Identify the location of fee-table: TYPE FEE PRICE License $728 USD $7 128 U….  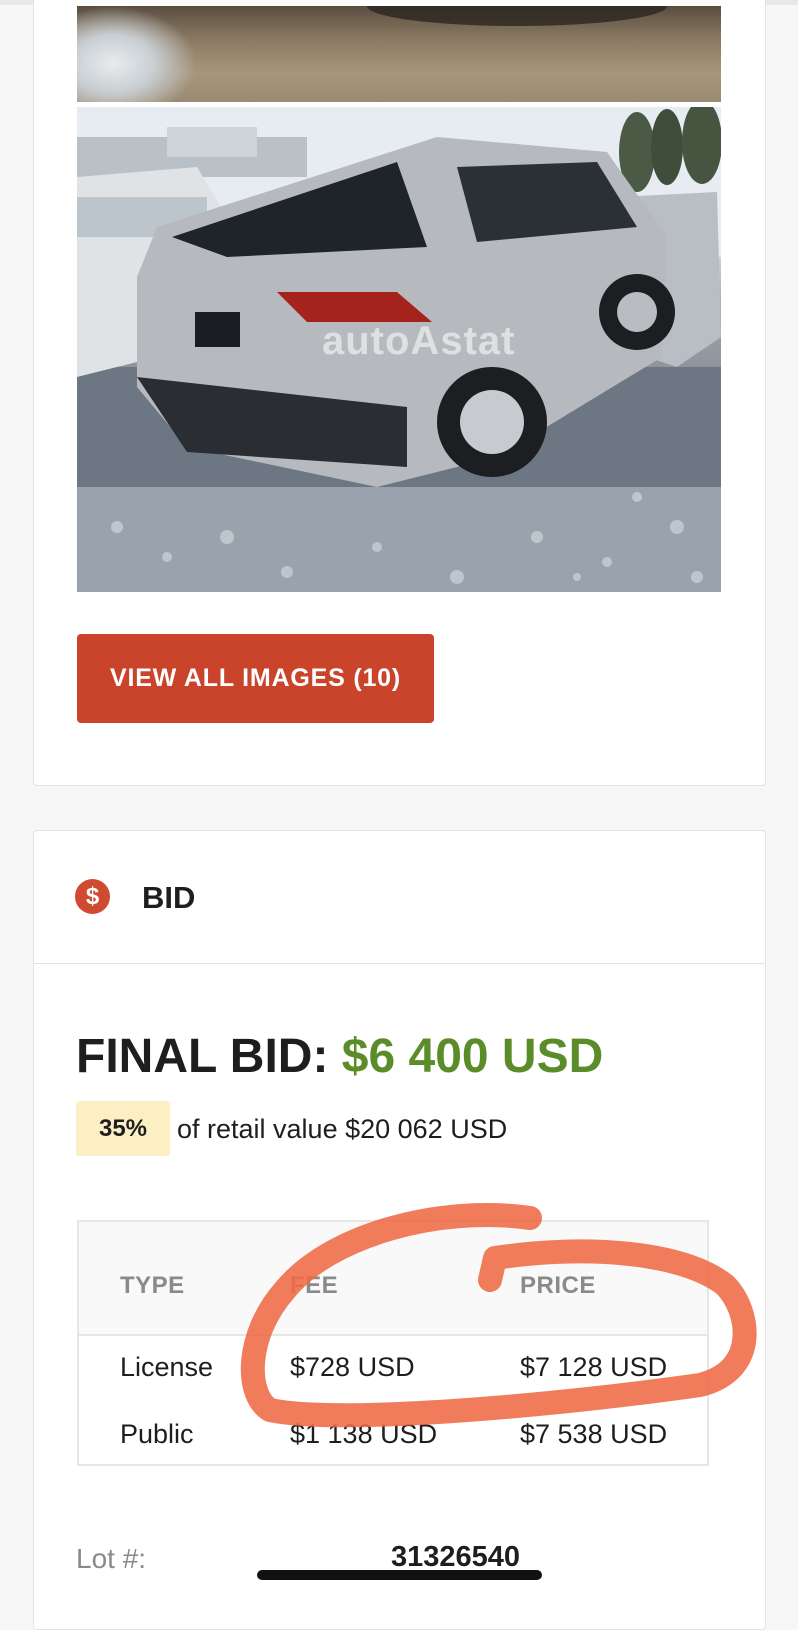
(393, 1343).